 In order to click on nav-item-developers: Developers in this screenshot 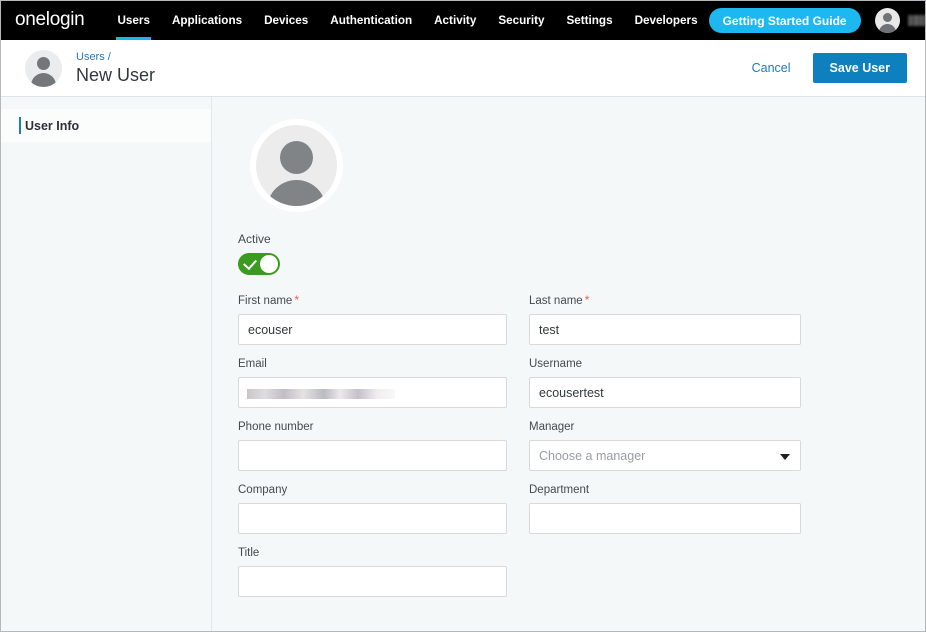, I will do `click(666, 20)`.